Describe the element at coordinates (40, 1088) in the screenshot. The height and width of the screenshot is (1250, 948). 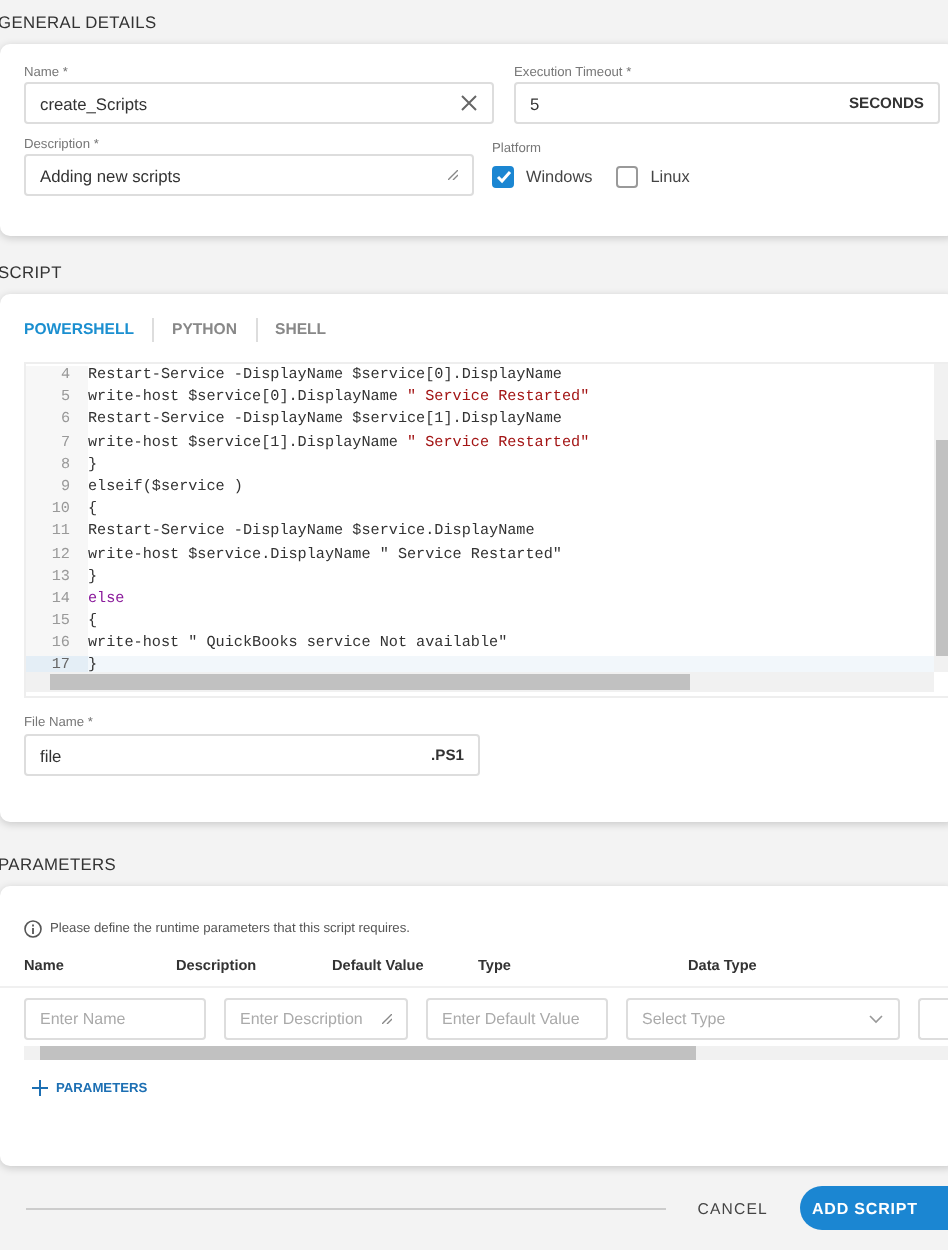
I see `plus-icon` at that location.